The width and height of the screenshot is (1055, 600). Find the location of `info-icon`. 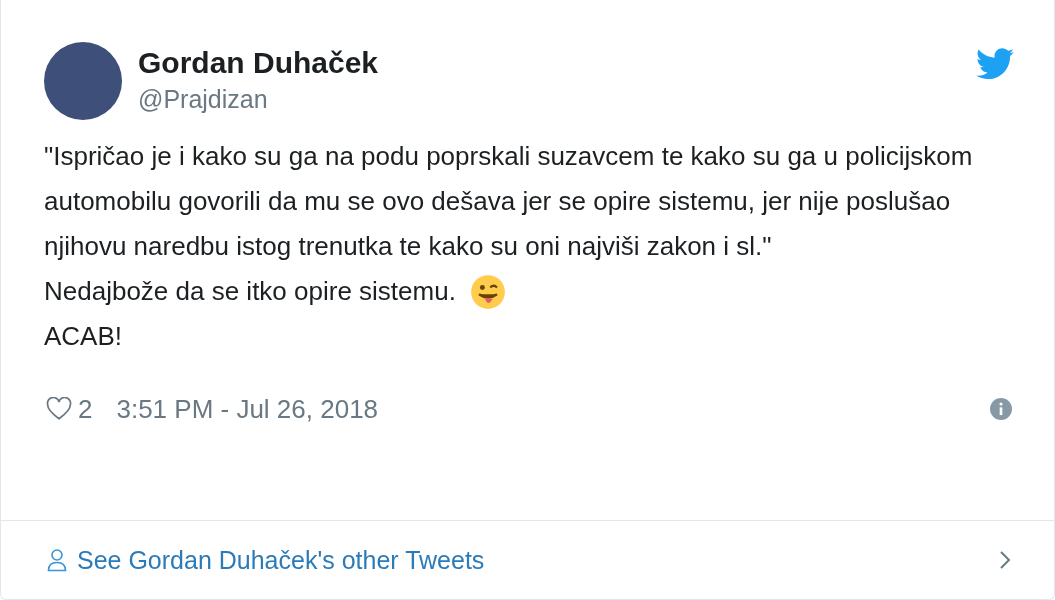

info-icon is located at coordinates (1001, 409).